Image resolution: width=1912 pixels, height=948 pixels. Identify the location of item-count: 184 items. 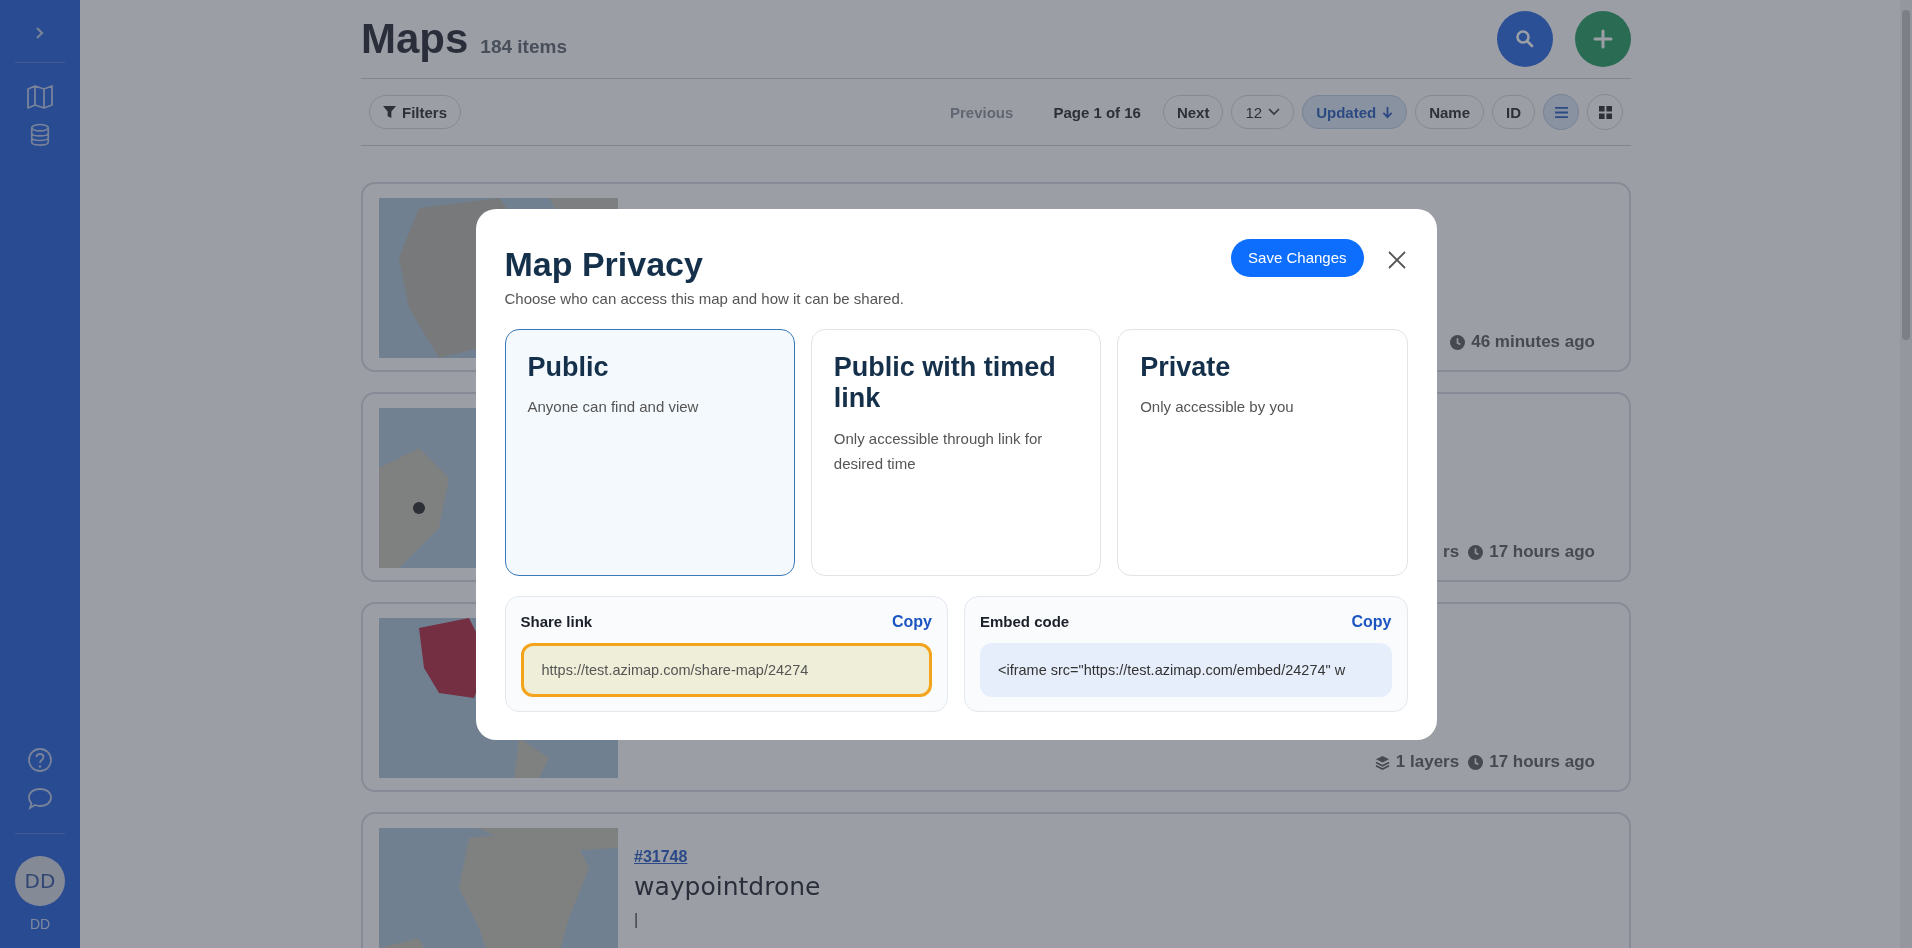
(523, 47).